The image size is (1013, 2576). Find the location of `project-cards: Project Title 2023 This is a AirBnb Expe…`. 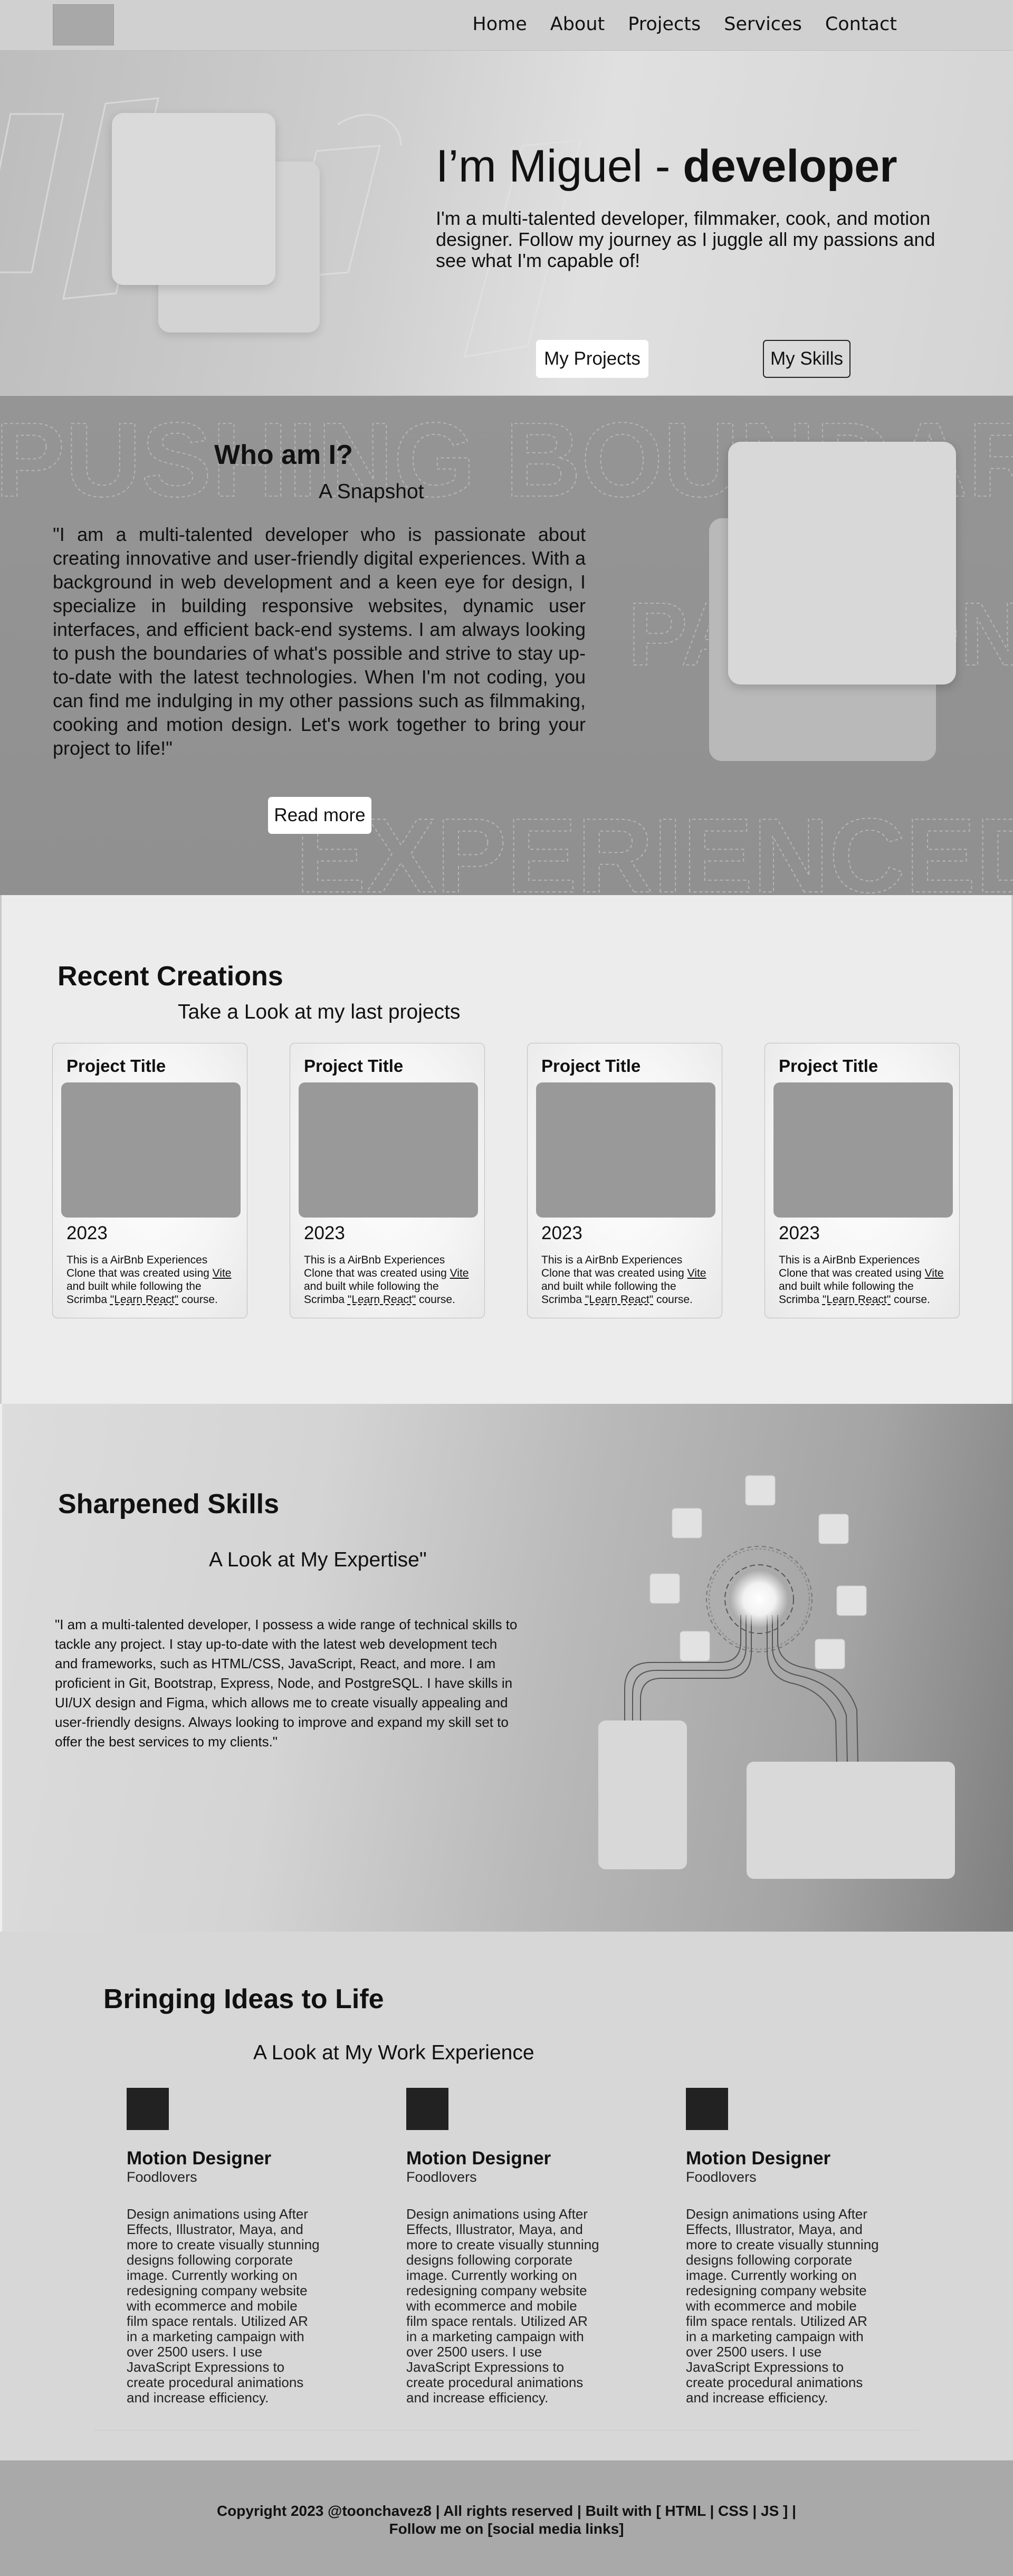

project-cards: Project Title 2023 This is a AirBnb Expe… is located at coordinates (506, 1180).